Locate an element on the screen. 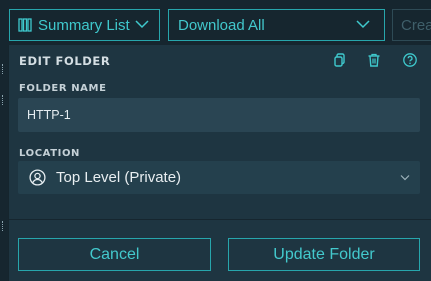  copy-icon is located at coordinates (339, 60).